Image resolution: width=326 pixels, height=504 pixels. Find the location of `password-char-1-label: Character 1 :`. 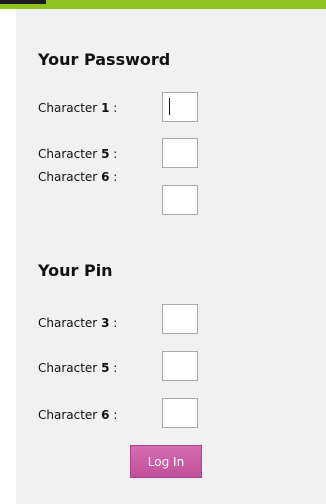

password-char-1-label: Character 1 : is located at coordinates (77, 108).